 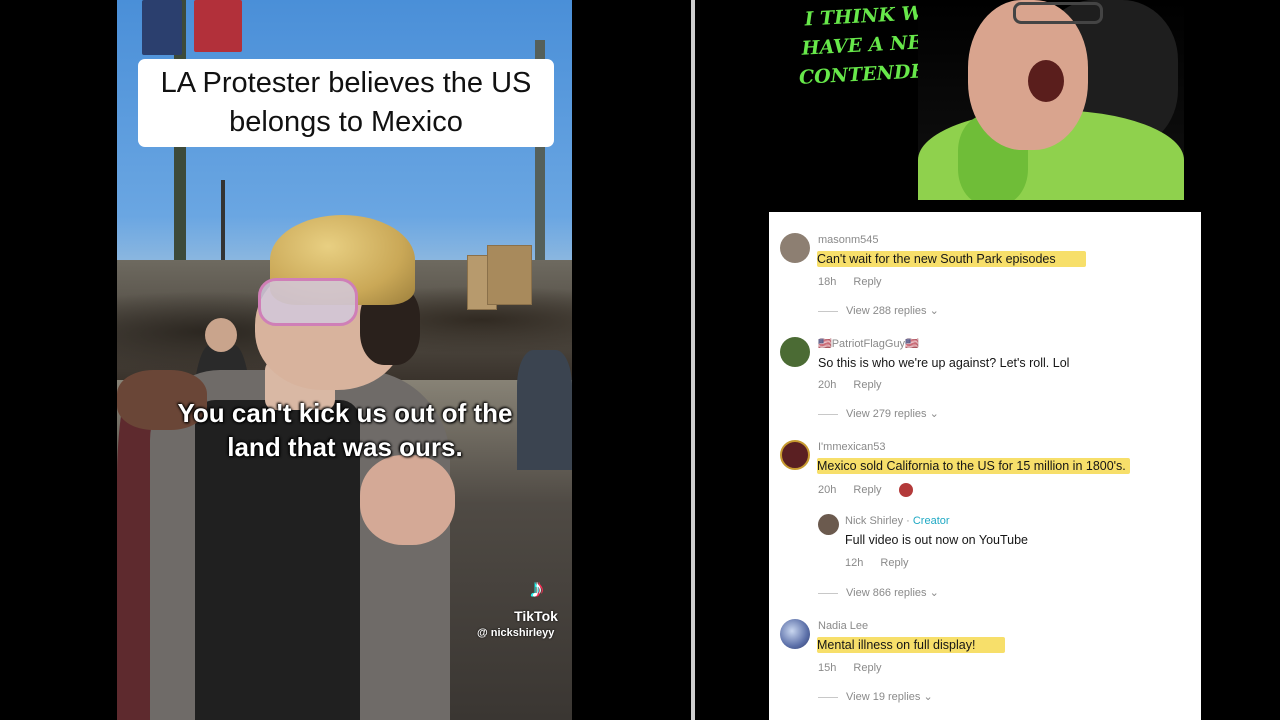 I want to click on bystander-head, so click(x=221, y=335).